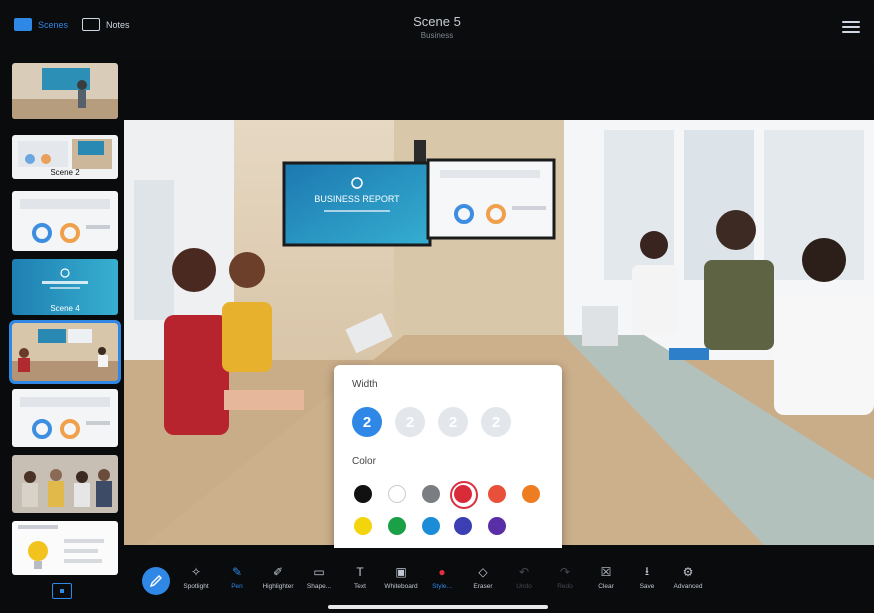 Image resolution: width=874 pixels, height=613 pixels. Describe the element at coordinates (448, 460) in the screenshot. I see `pen-style-popup: Width 2 2 2 2 Color` at that location.